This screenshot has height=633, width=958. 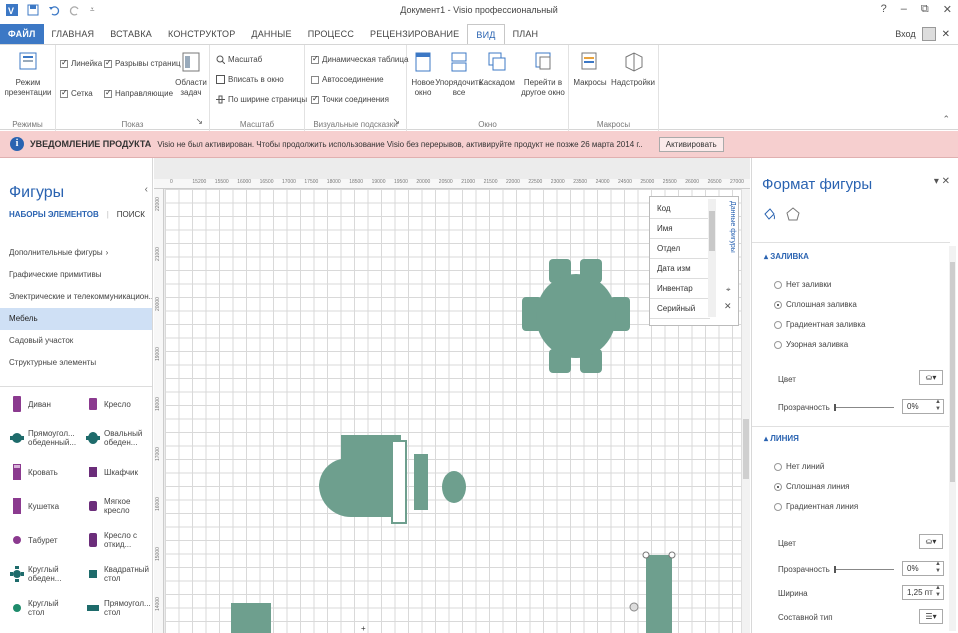 I want to click on shape-master: Табурет, so click(x=38, y=540).